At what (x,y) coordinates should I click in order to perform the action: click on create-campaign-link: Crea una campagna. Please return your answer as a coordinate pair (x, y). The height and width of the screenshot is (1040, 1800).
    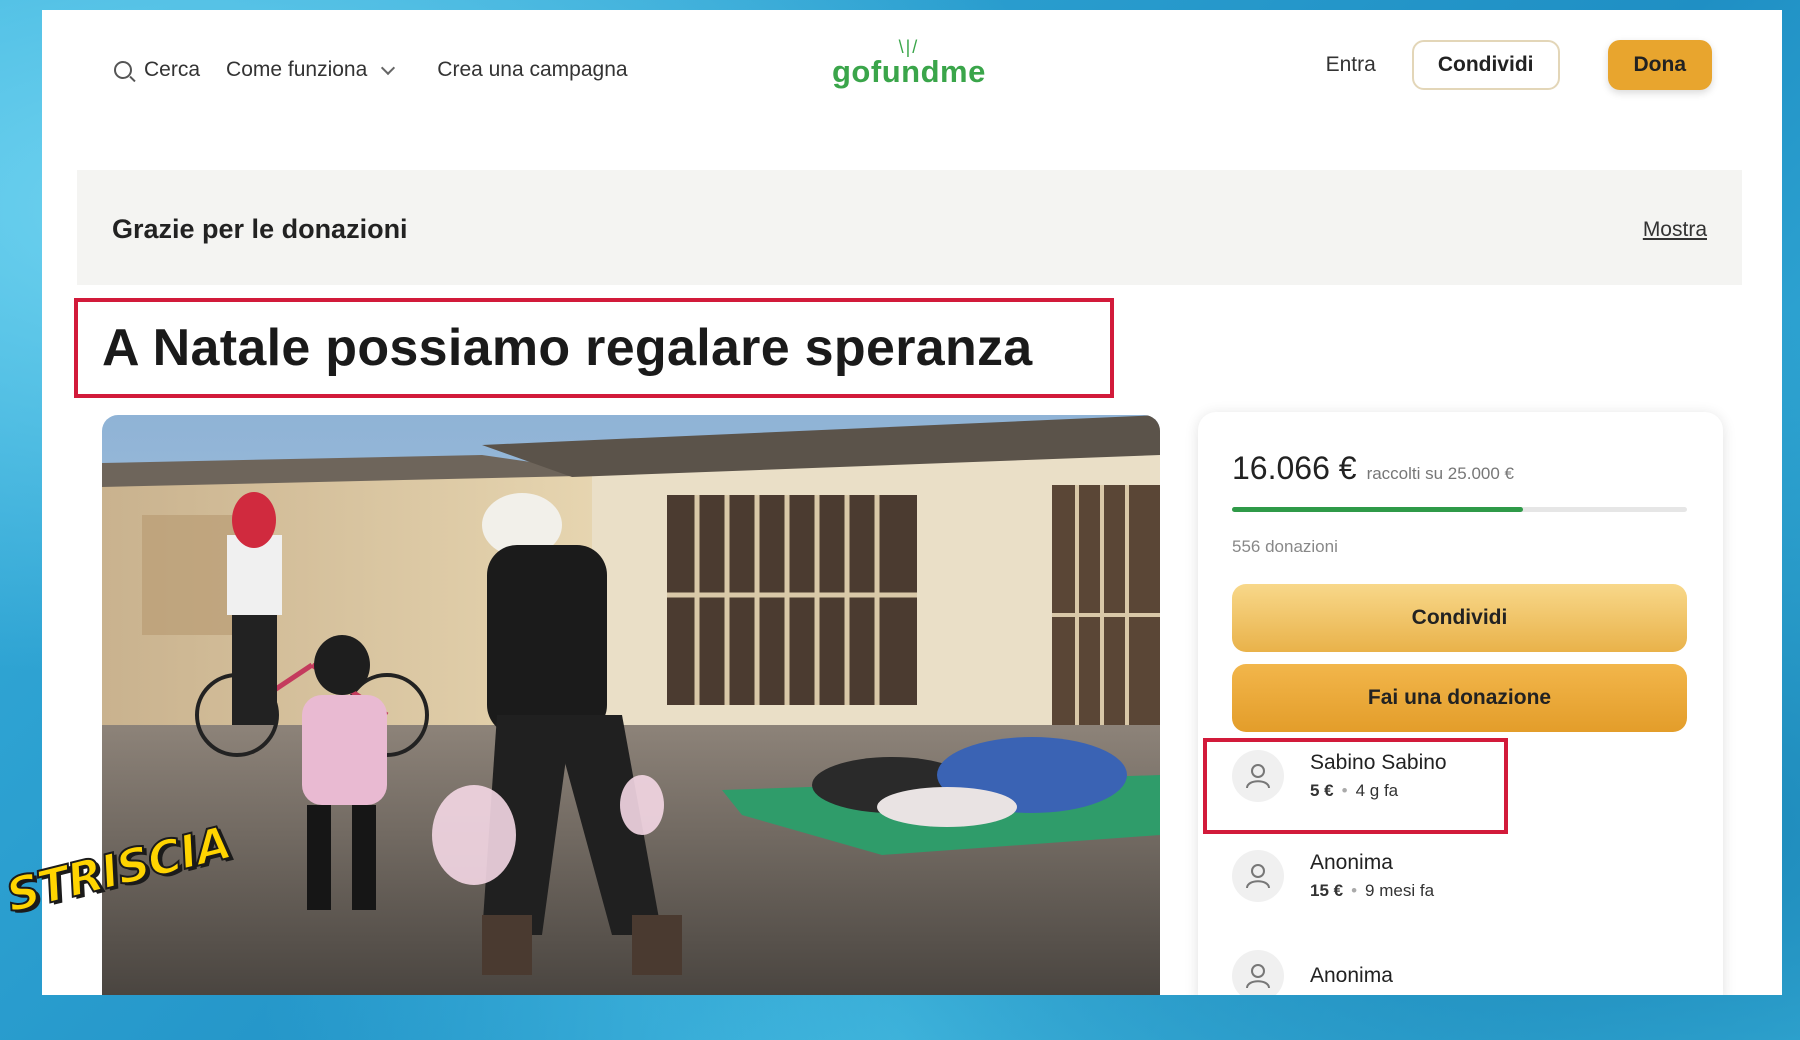
    Looking at the image, I should click on (532, 70).